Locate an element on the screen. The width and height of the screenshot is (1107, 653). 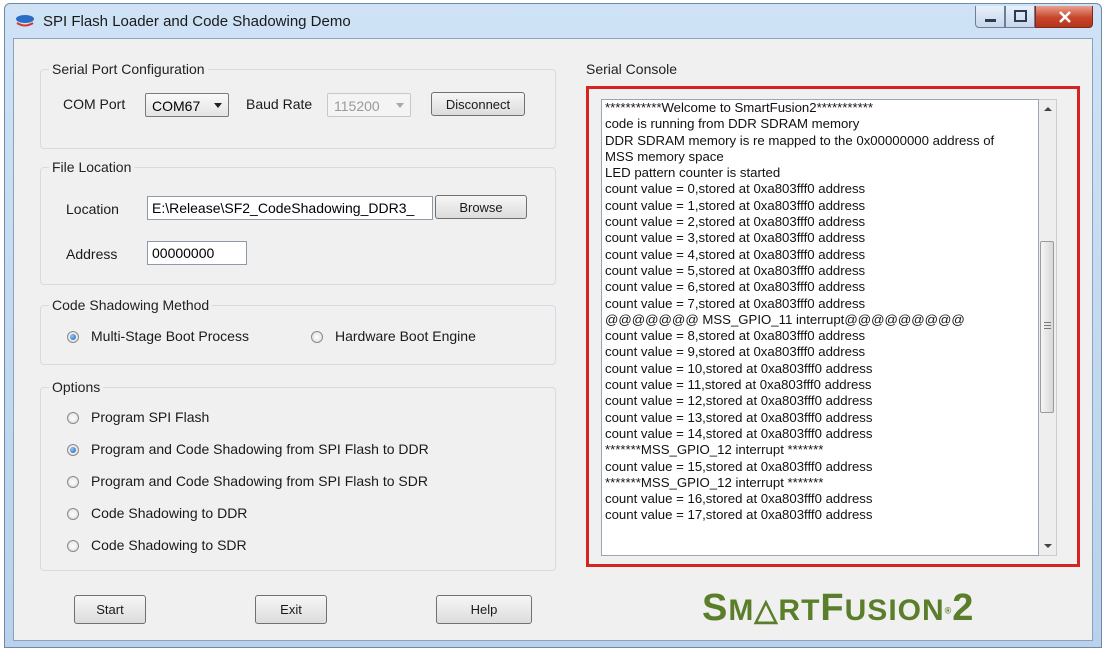
title-bar: SPI Flash Loader and Code Shadowing Demo is located at coordinates (553, 21).